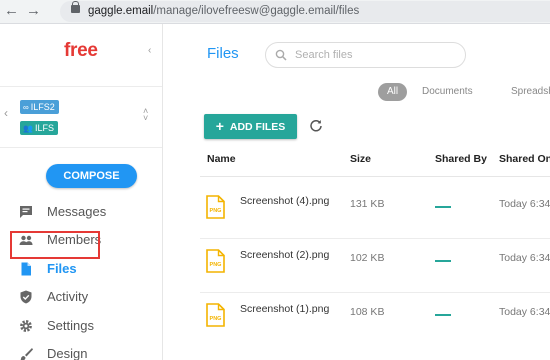  What do you see at coordinates (530, 92) in the screenshot?
I see `filter-spreadsheets: Spreadsheets` at bounding box center [530, 92].